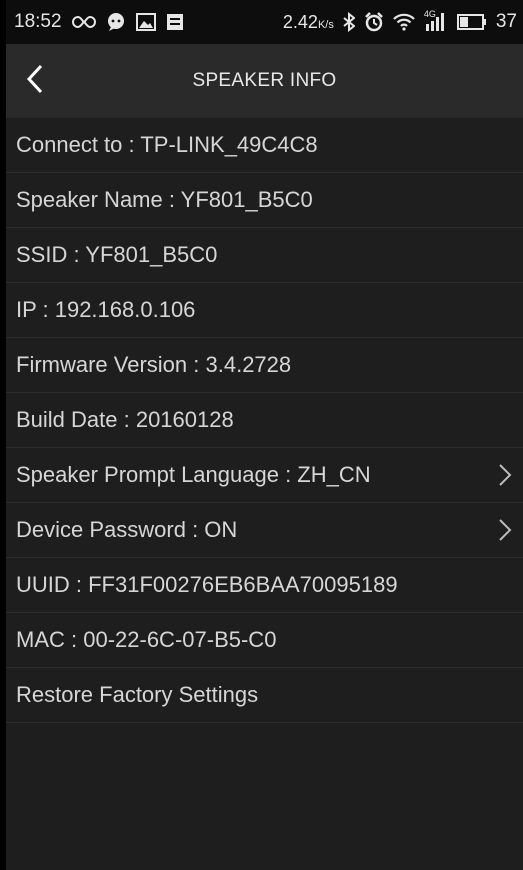 The image size is (523, 870). I want to click on page-title: SPEAKER INFO, so click(264, 80).